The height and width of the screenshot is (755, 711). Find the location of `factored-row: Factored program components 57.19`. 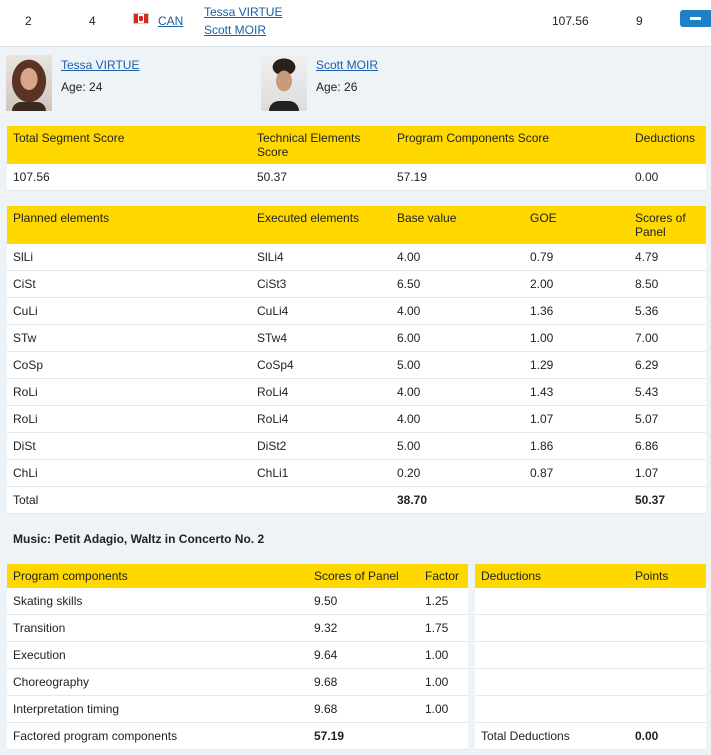

factored-row: Factored program components 57.19 is located at coordinates (237, 736).